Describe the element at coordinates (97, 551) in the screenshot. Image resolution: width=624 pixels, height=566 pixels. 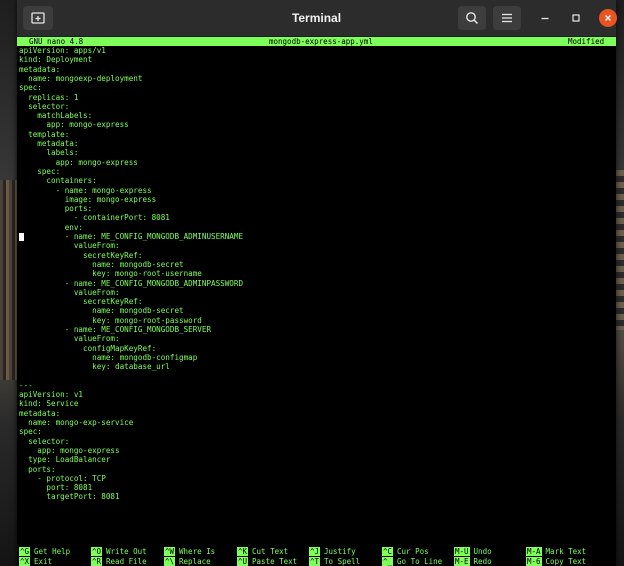
I see `shortcut-key: ^O` at that location.